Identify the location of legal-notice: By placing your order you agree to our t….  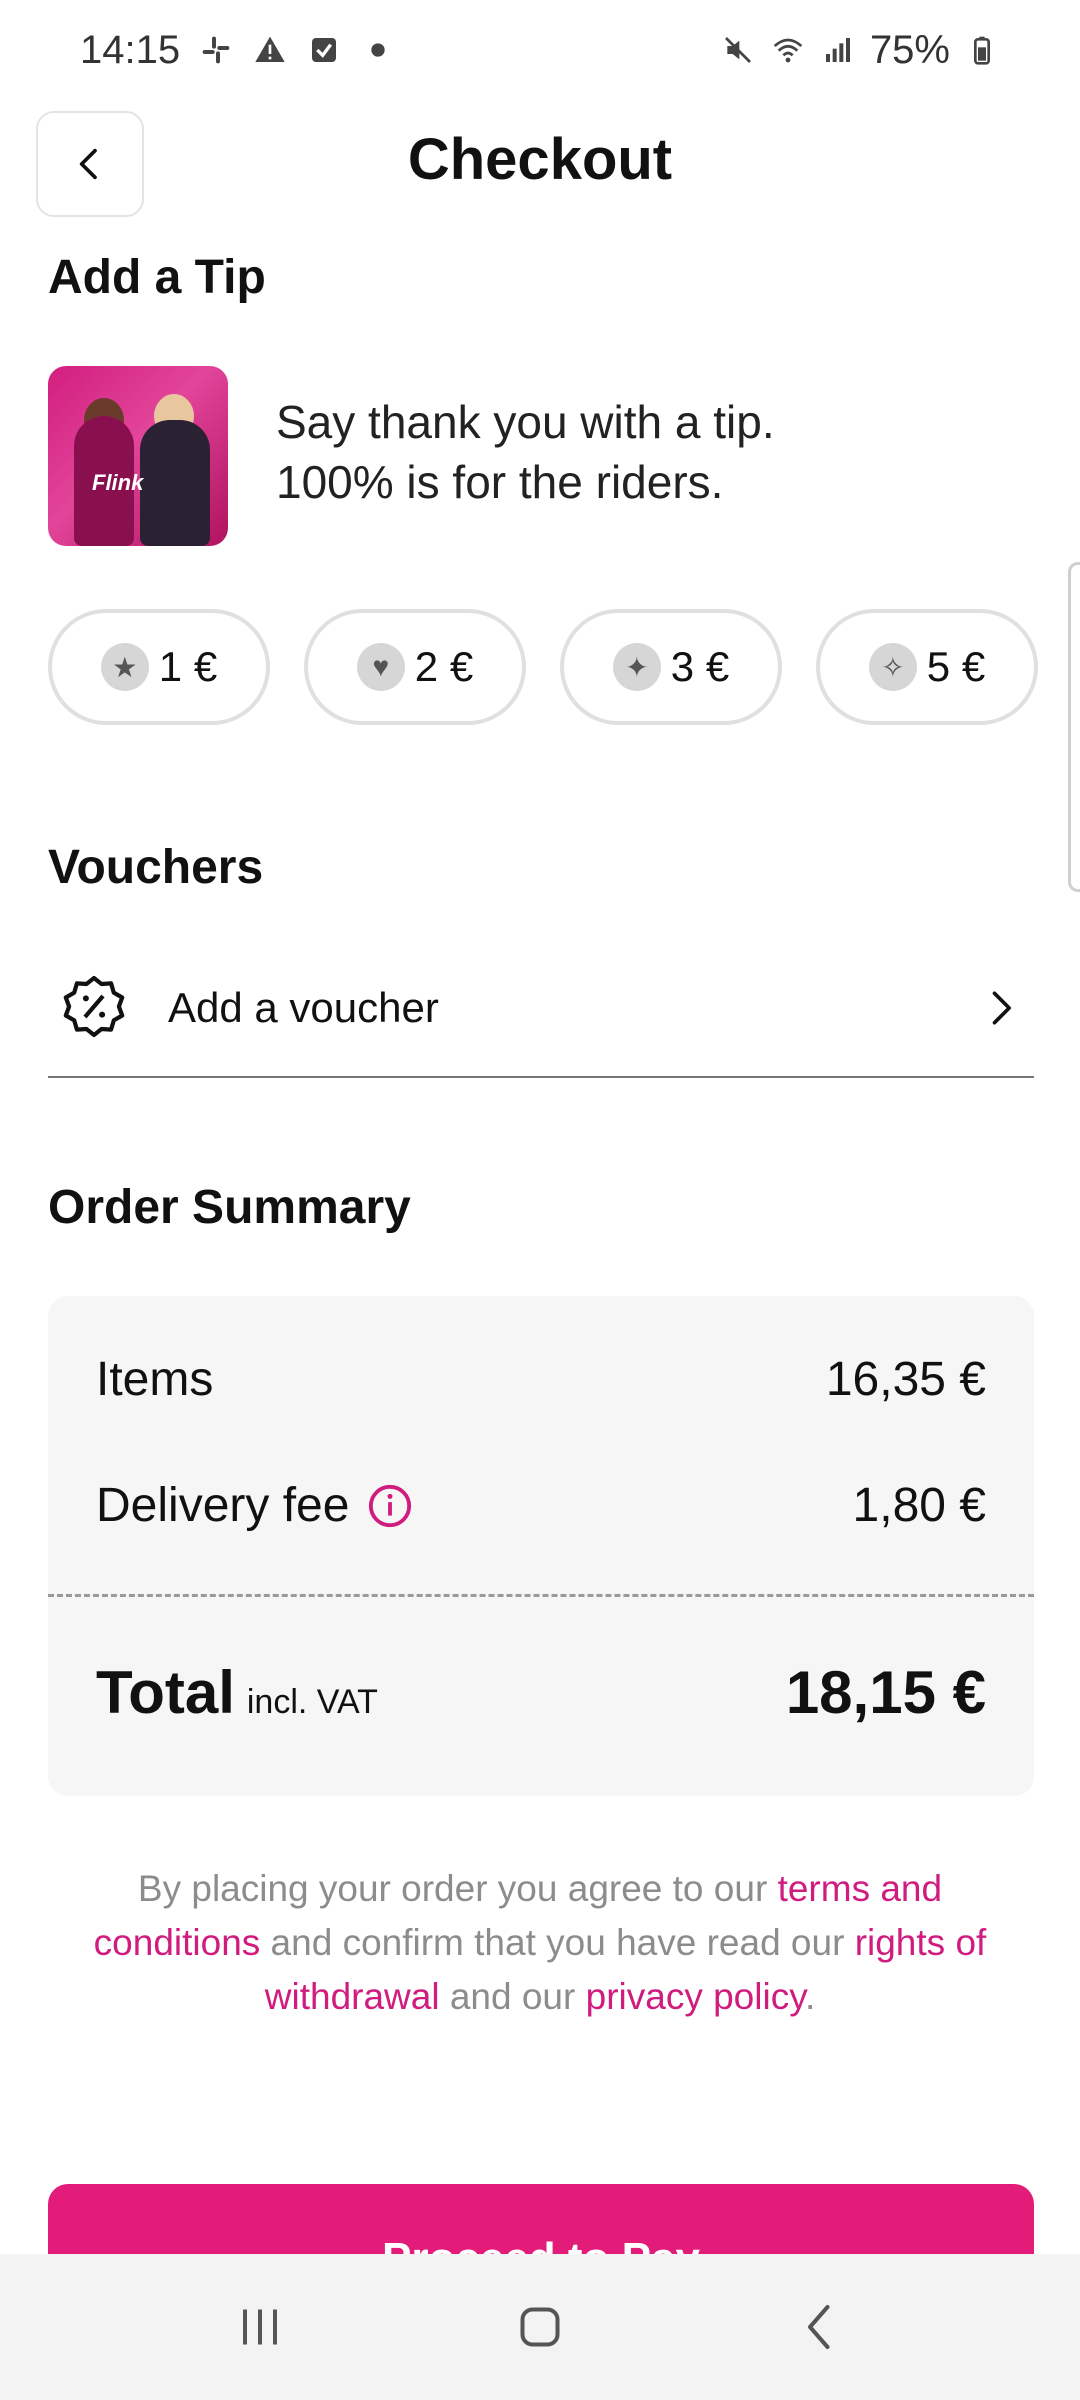
(540, 1943).